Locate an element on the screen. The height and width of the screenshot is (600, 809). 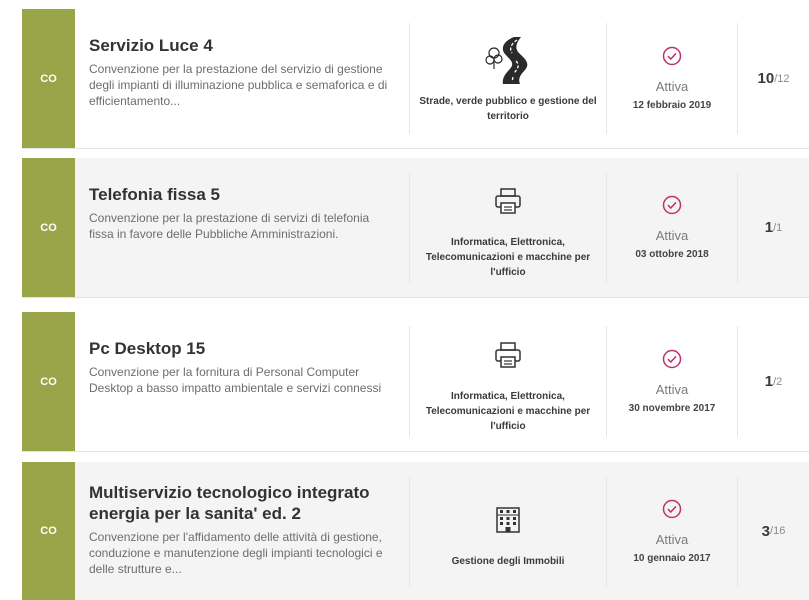
item-category: Gestione degli Immobili is located at coordinates (508, 531).